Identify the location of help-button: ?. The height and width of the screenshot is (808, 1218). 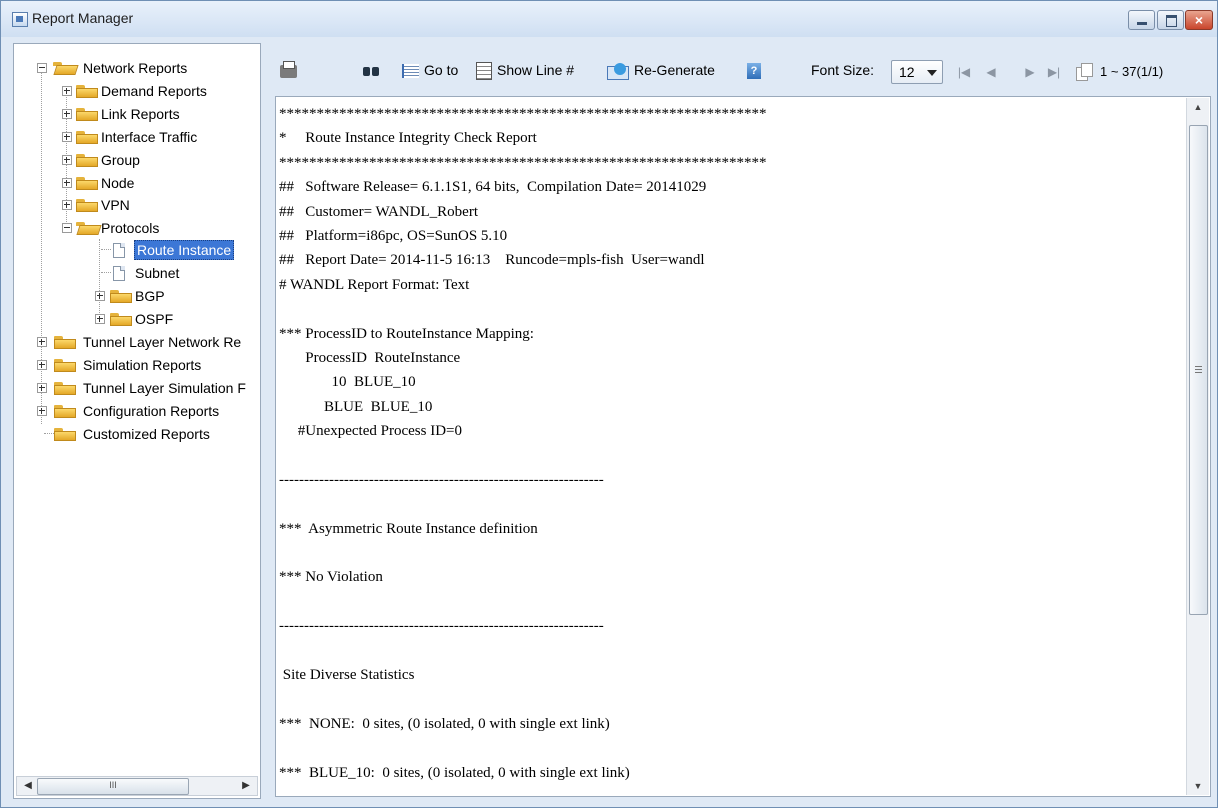
(756, 73).